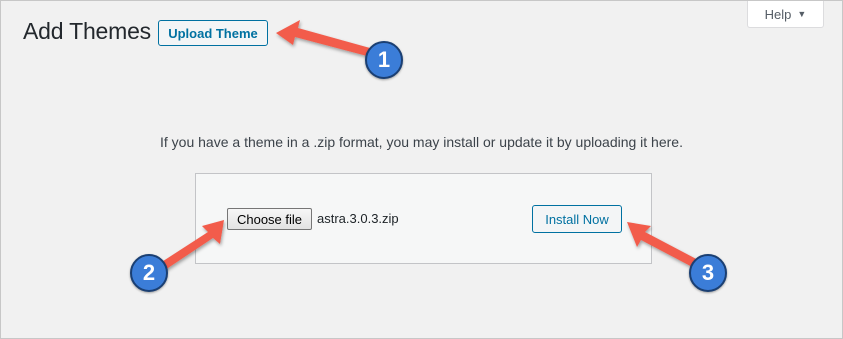 The image size is (843, 339). Describe the element at coordinates (708, 273) in the screenshot. I see `callout-badge-3: 3` at that location.